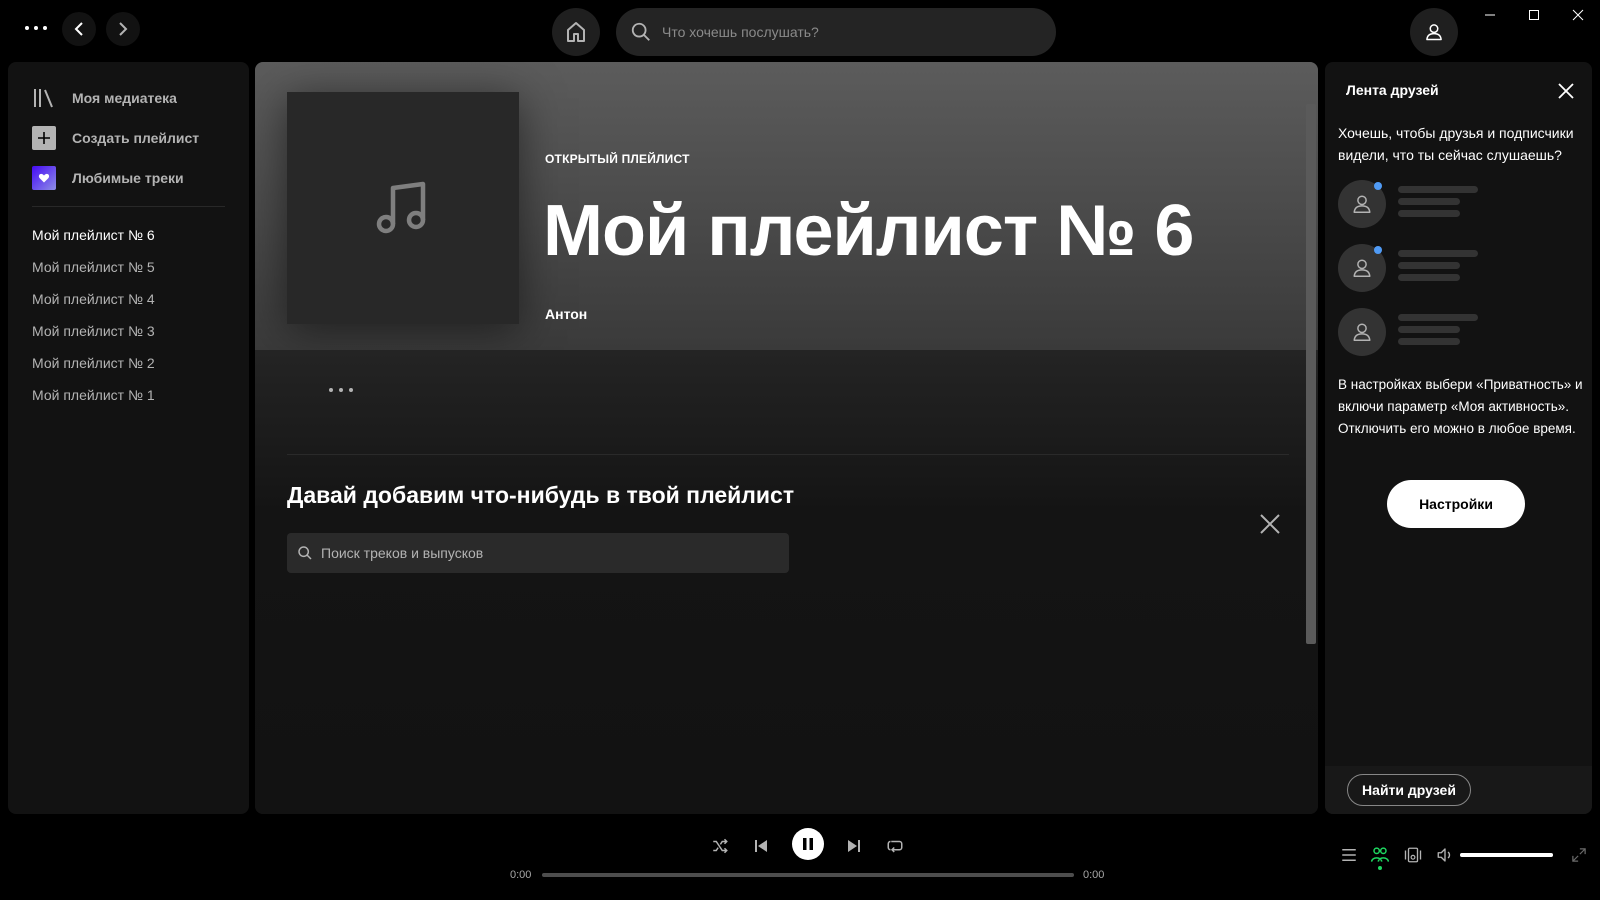 Image resolution: width=1600 pixels, height=900 pixels. What do you see at coordinates (617, 159) in the screenshot?
I see `playlist-type-label: ОТКРЫТЫЙ ПЛЕЙЛИСТ` at bounding box center [617, 159].